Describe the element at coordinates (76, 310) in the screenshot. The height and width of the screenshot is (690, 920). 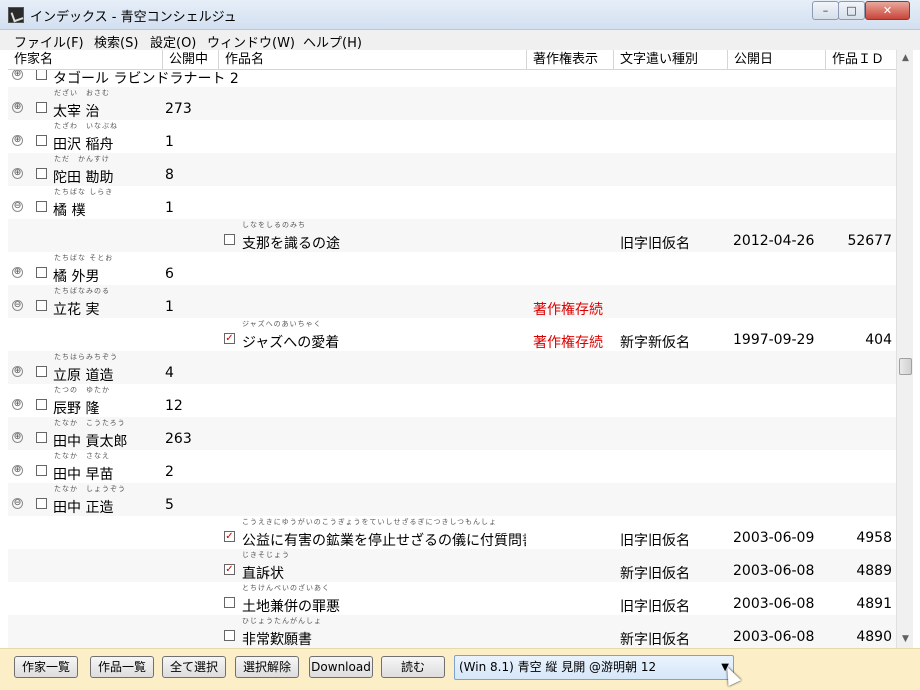
I see `author-name: 立花 実` at that location.